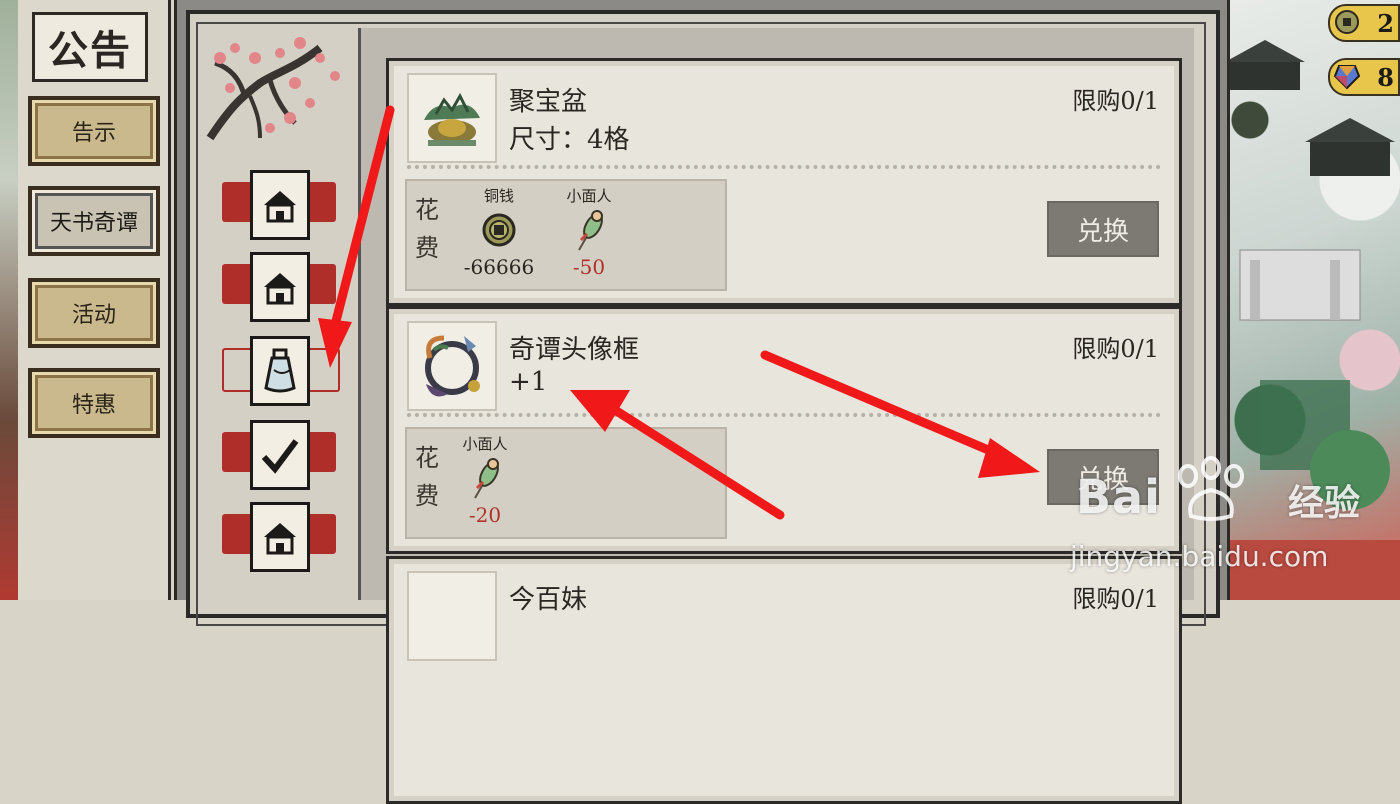  I want to click on cost-value: -50, so click(589, 267).